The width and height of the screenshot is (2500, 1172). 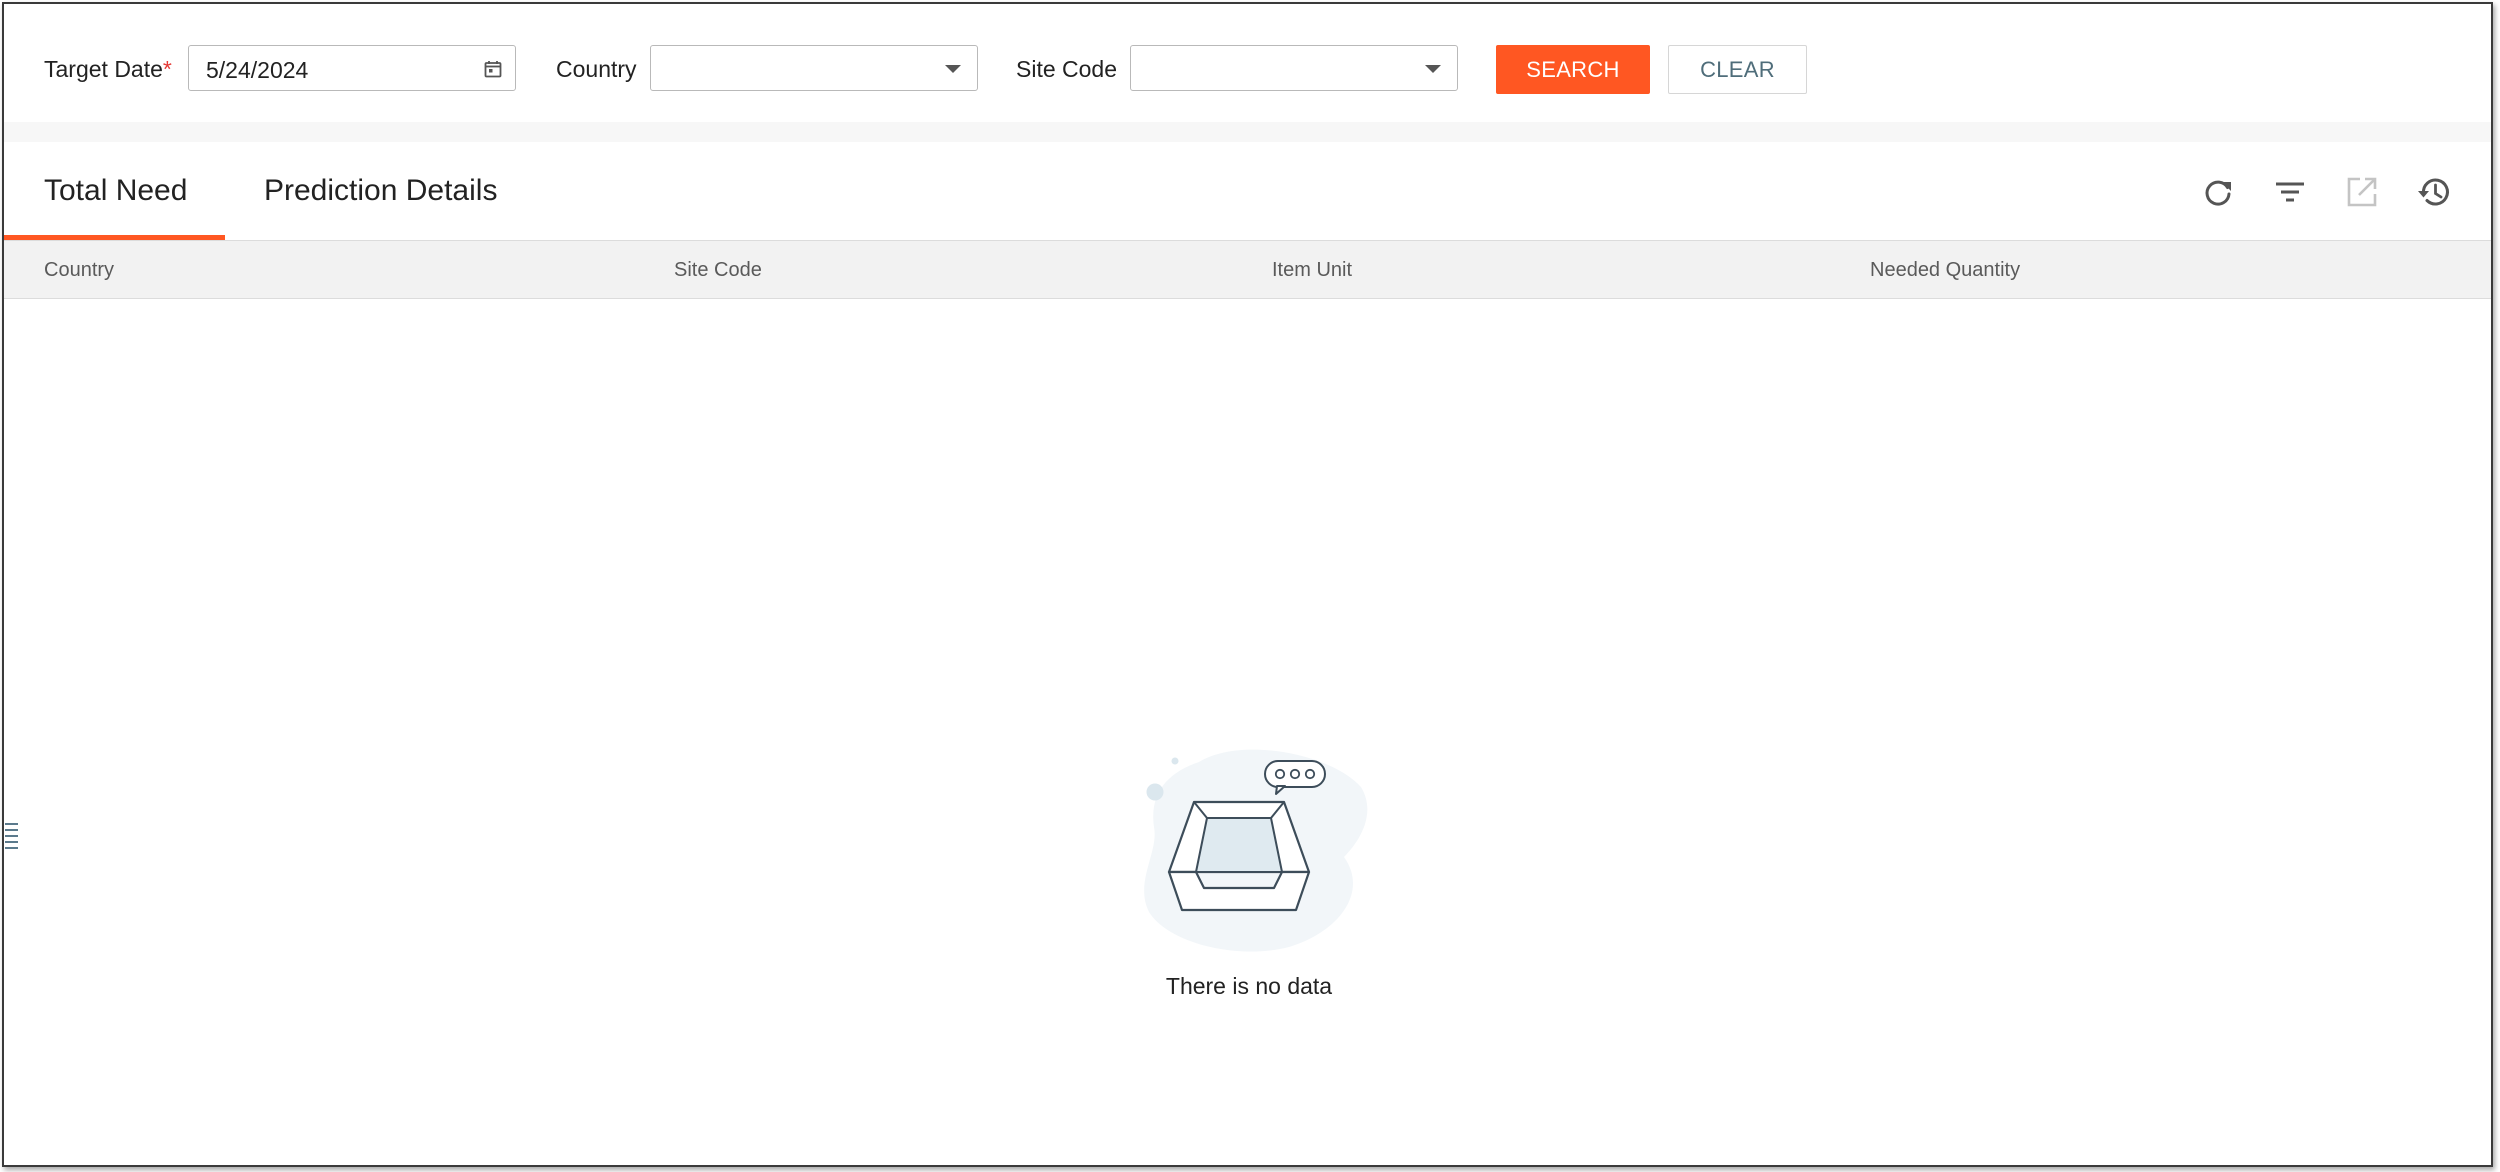 I want to click on export-icon, so click(x=2362, y=192).